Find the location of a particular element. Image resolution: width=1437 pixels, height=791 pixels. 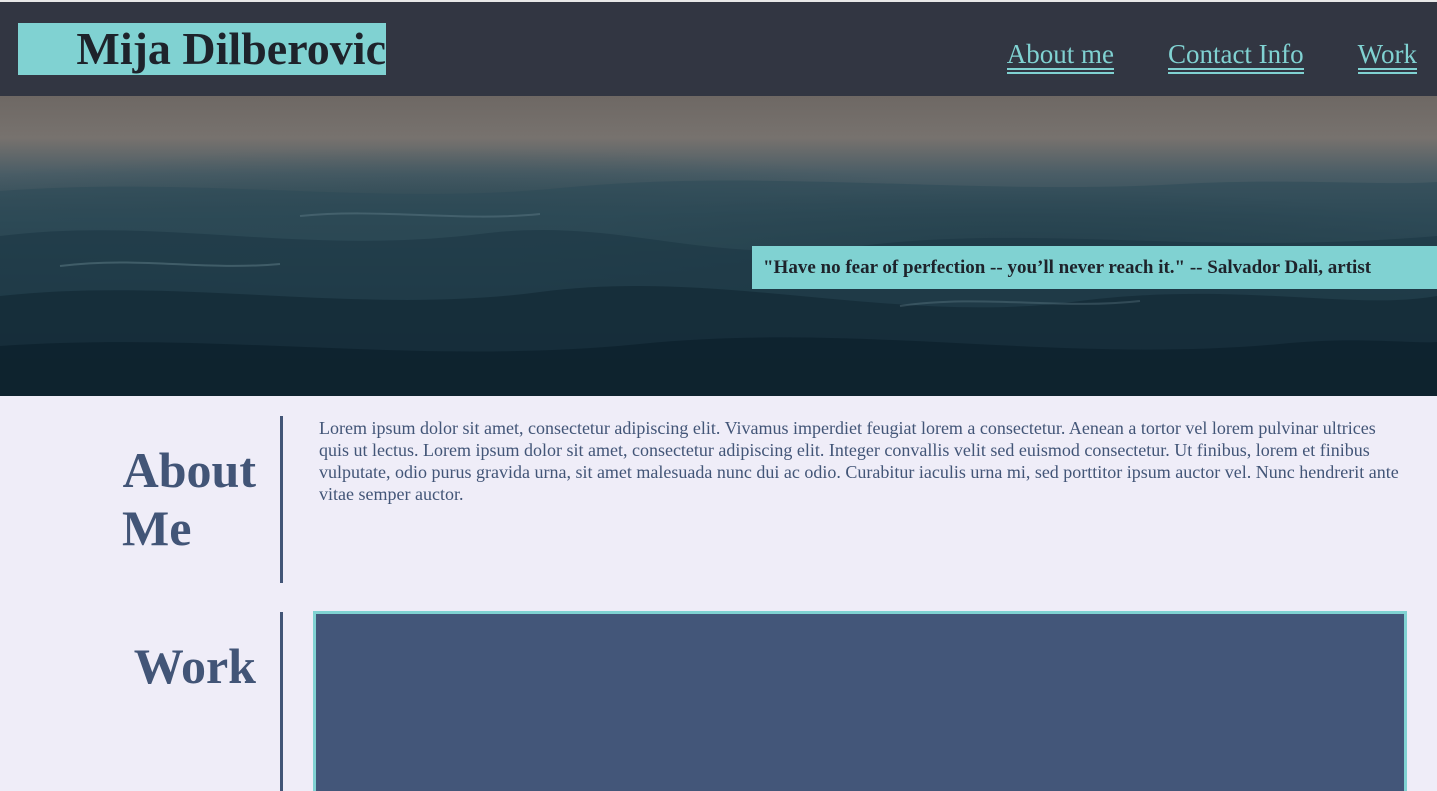

about-heading-line-2: Me is located at coordinates (157, 528).